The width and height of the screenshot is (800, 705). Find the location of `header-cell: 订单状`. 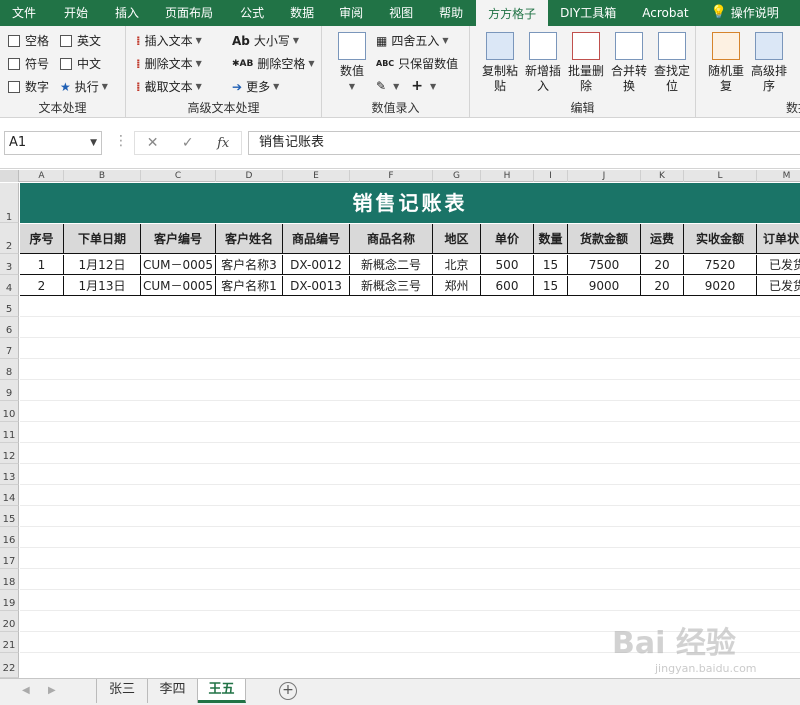

header-cell: 订单状 is located at coordinates (778, 239).